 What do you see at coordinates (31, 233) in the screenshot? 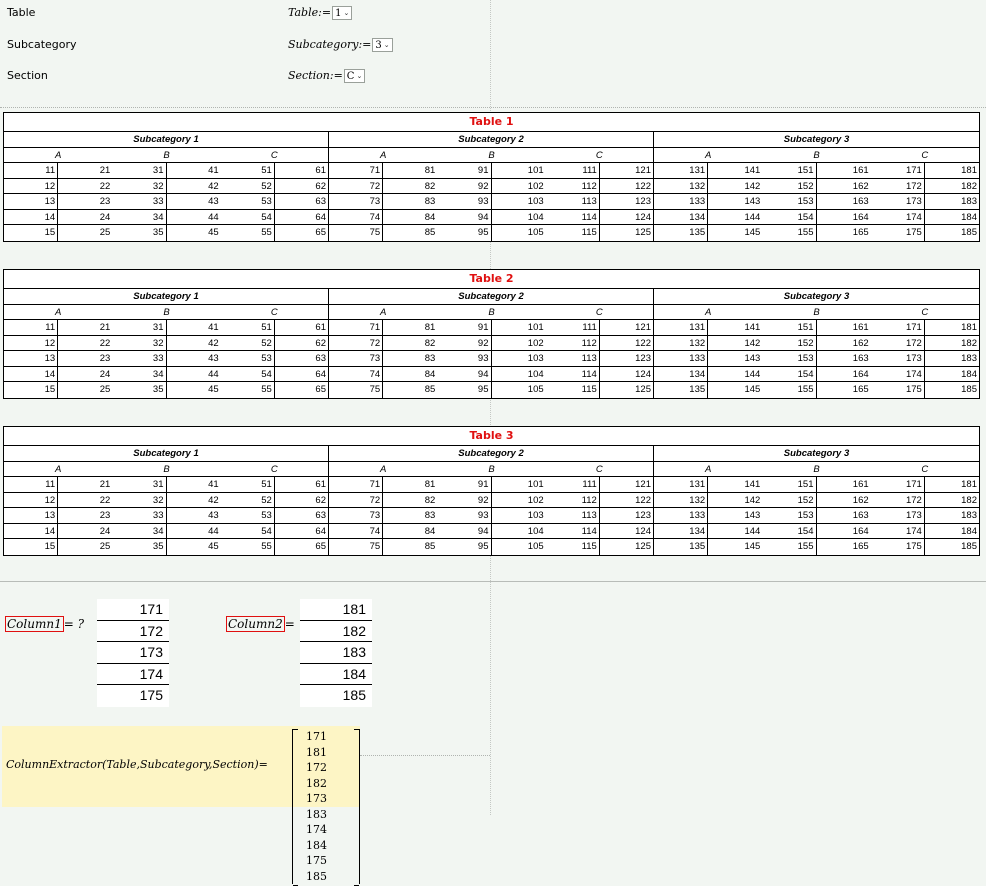
I see `table-cell: 15` at bounding box center [31, 233].